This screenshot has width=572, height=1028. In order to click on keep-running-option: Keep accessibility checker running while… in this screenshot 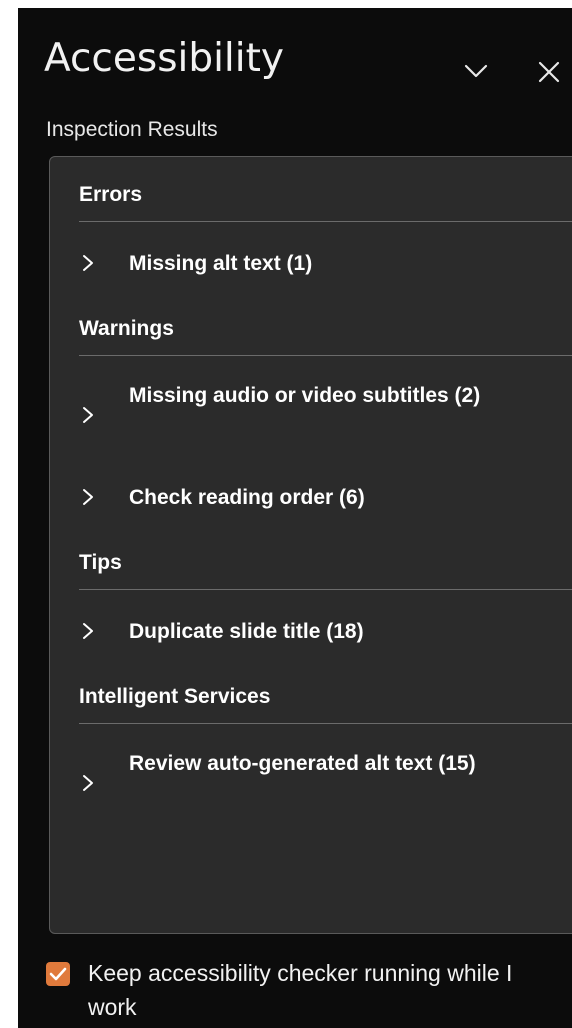, I will do `click(302, 991)`.